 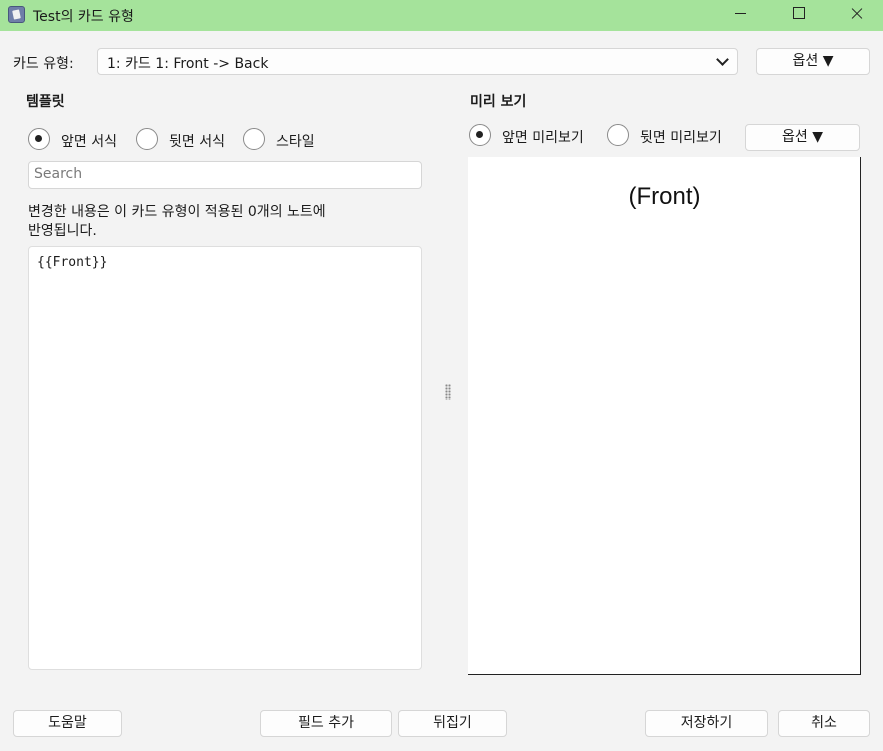 I want to click on options-button: 옵션 ▼, so click(x=813, y=61).